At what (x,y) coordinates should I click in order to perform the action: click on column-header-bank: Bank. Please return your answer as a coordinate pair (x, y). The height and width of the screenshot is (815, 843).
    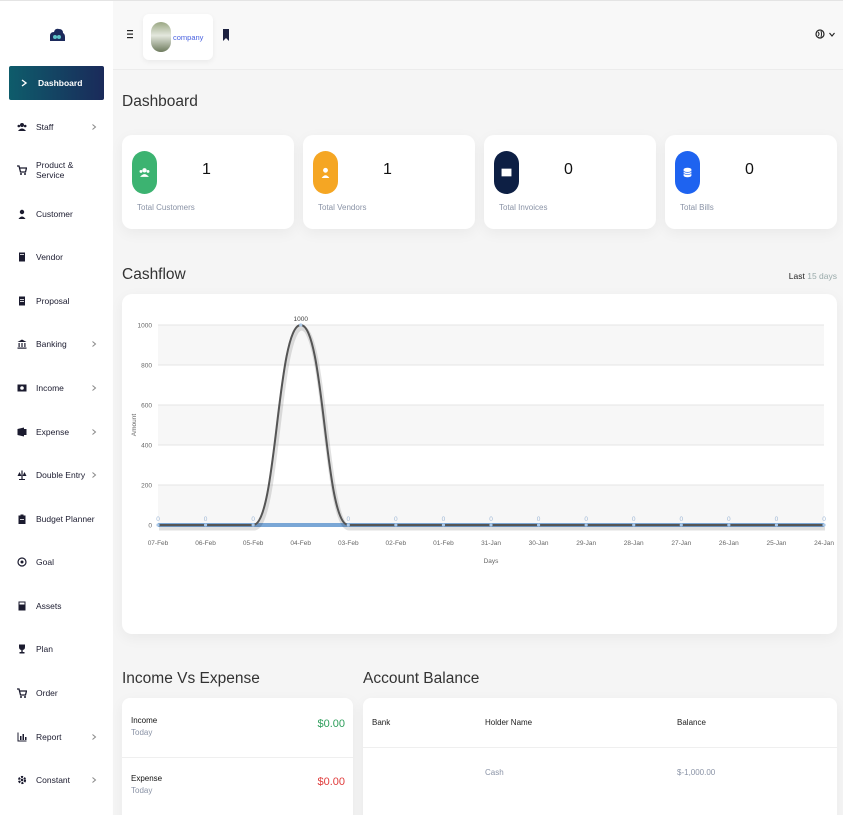
    Looking at the image, I should click on (381, 722).